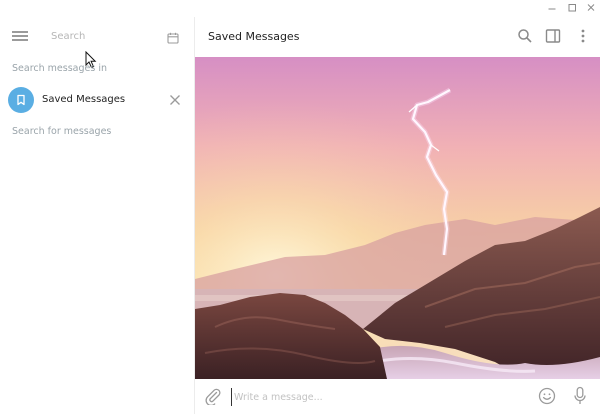 The image size is (600, 414). What do you see at coordinates (525, 36) in the screenshot?
I see `search-icon` at bounding box center [525, 36].